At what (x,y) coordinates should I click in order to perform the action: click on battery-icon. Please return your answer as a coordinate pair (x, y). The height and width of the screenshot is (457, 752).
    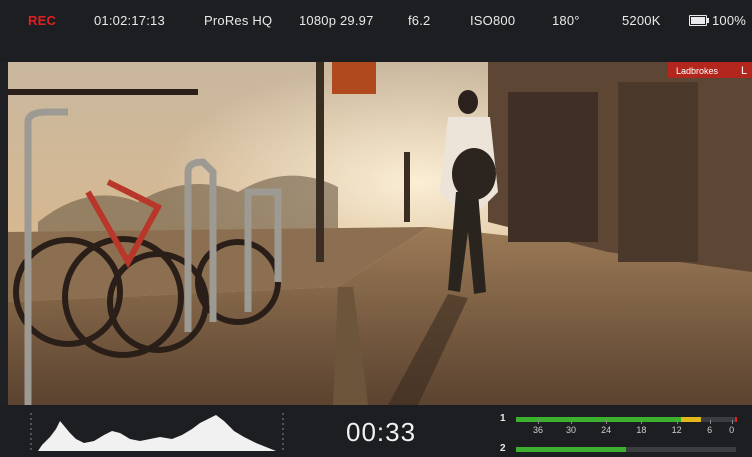
    Looking at the image, I should click on (699, 20).